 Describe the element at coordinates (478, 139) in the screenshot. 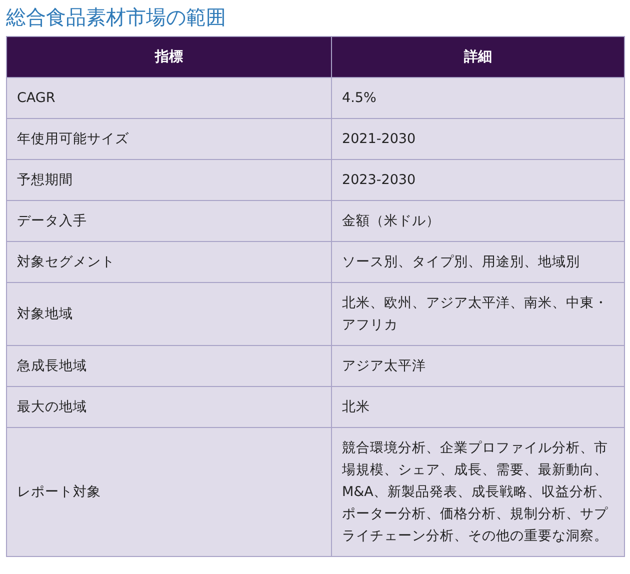

I see `table-cell: 2021-2030` at that location.